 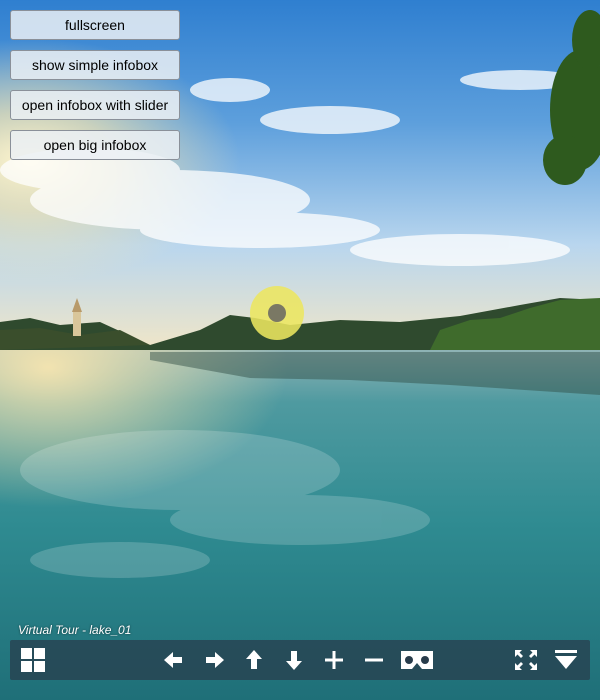 I want to click on fullscreen-icon, so click(x=526, y=660).